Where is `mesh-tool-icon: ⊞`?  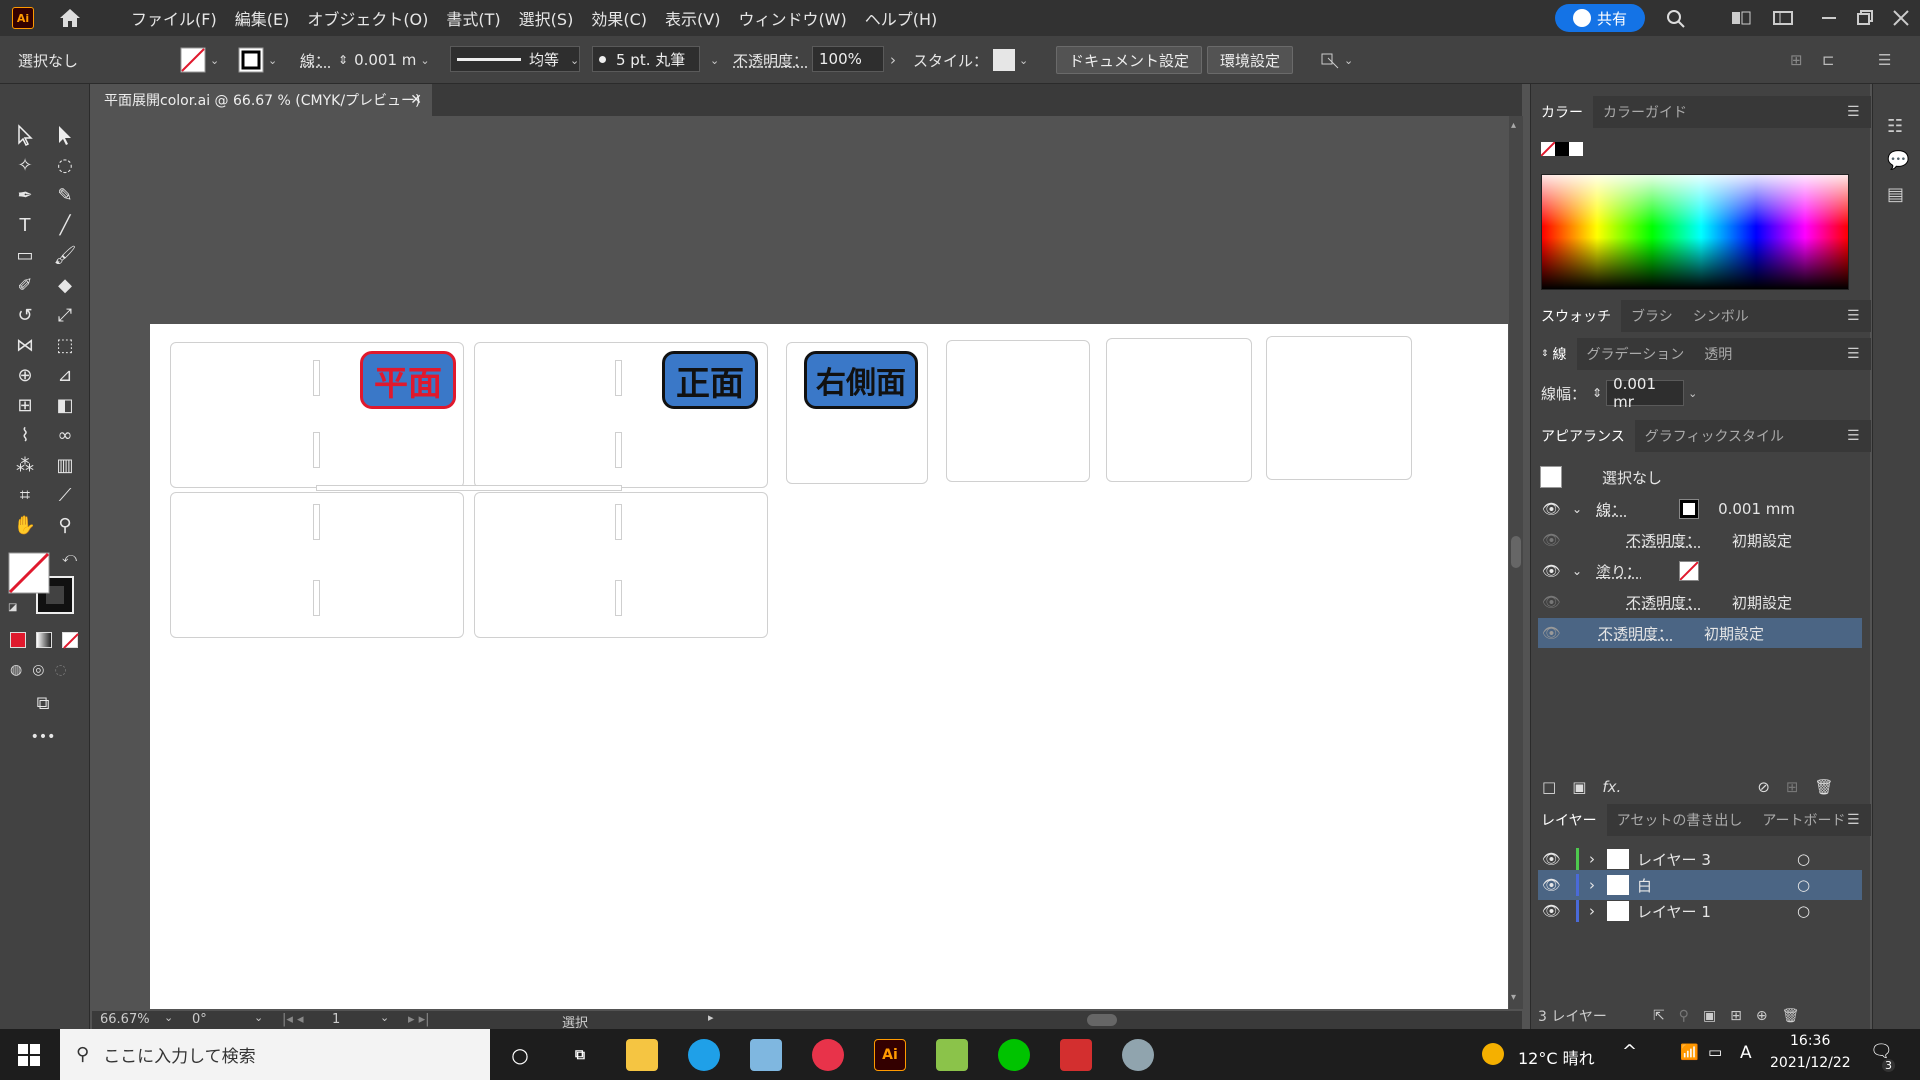
mesh-tool-icon: ⊞ is located at coordinates (25, 405).